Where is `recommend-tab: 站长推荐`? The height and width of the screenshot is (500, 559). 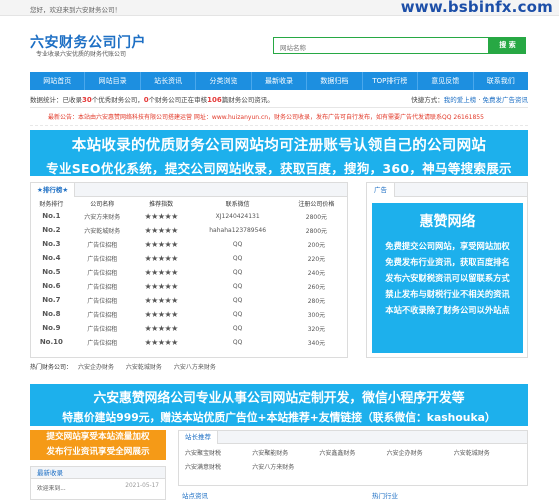
recommend-tab: 站长推荐 is located at coordinates (198, 437).